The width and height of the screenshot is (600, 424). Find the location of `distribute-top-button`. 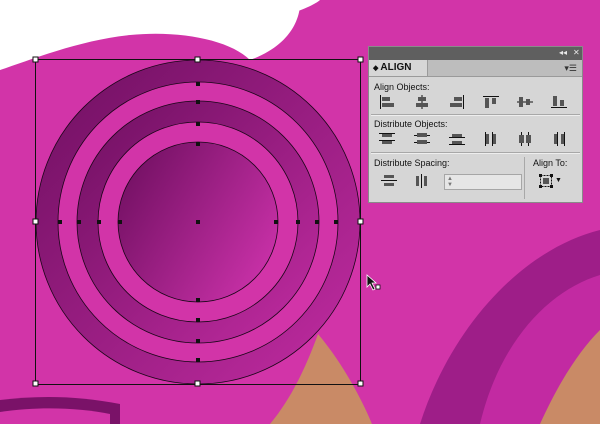

distribute-top-button is located at coordinates (387, 139).